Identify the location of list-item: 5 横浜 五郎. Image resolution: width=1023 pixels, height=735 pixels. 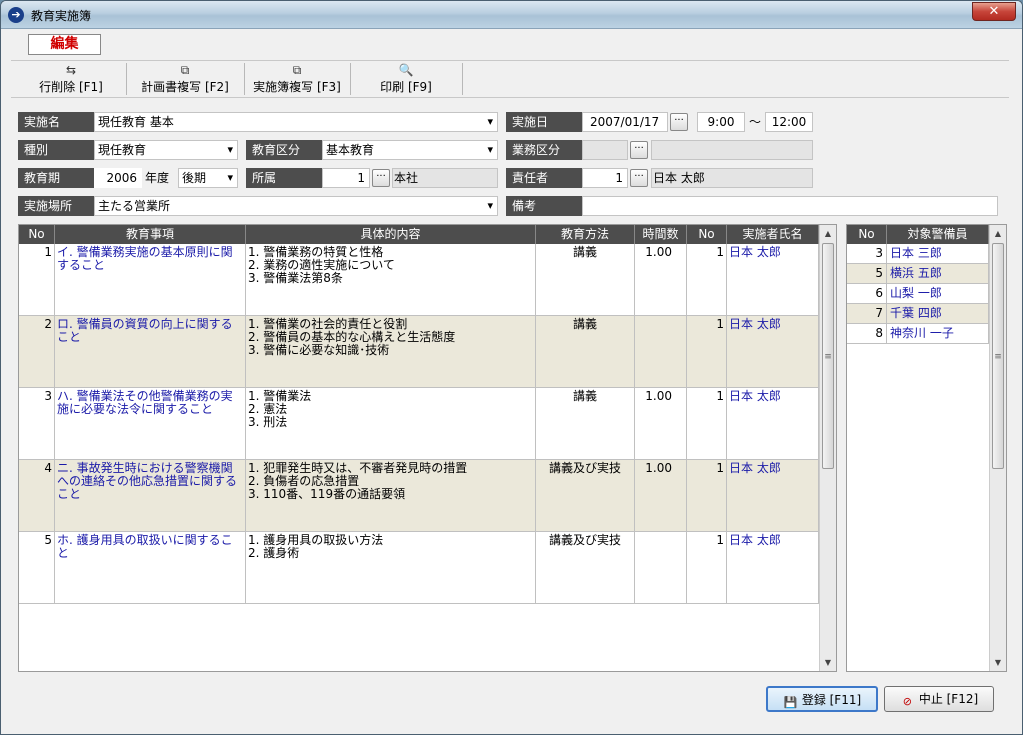
(918, 274).